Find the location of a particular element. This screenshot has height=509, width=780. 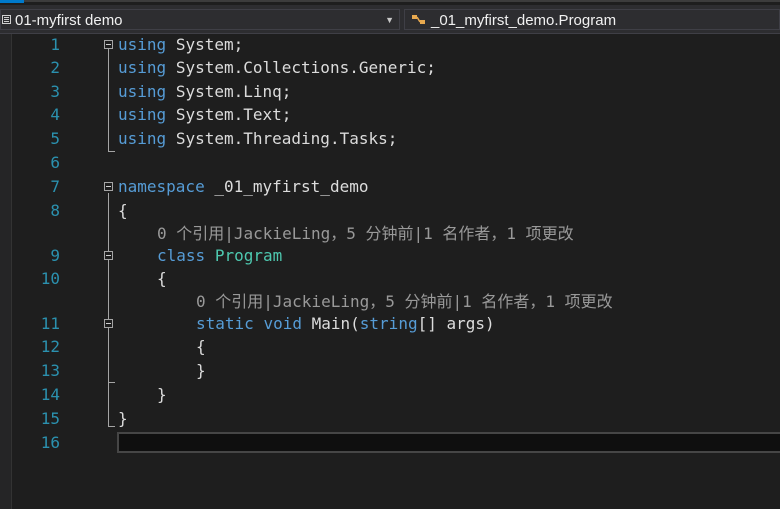

project-name: 01-myfirst demo is located at coordinates (69, 20).